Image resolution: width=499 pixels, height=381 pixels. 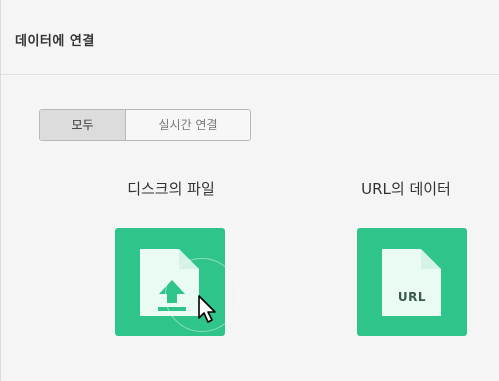 I want to click on url-data-label: URL의 데이터, so click(x=406, y=189).